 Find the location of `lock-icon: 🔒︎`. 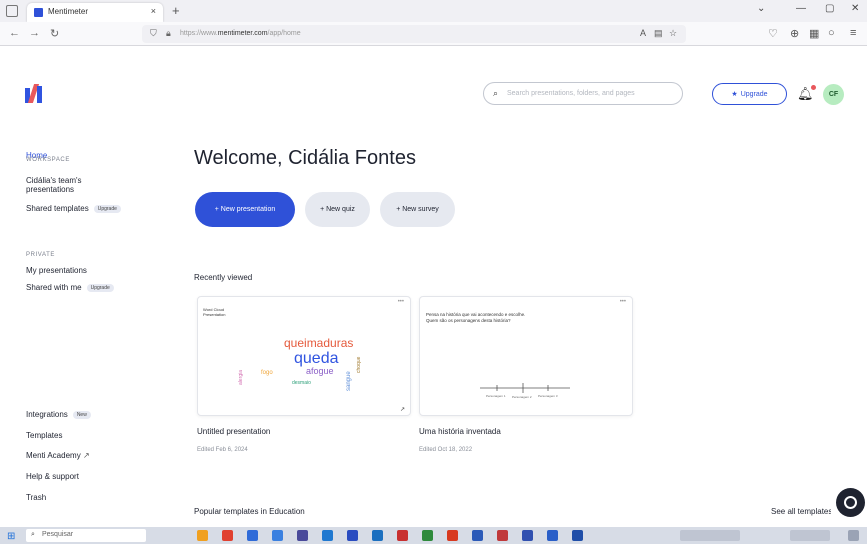

lock-icon: 🔒︎ is located at coordinates (168, 33).